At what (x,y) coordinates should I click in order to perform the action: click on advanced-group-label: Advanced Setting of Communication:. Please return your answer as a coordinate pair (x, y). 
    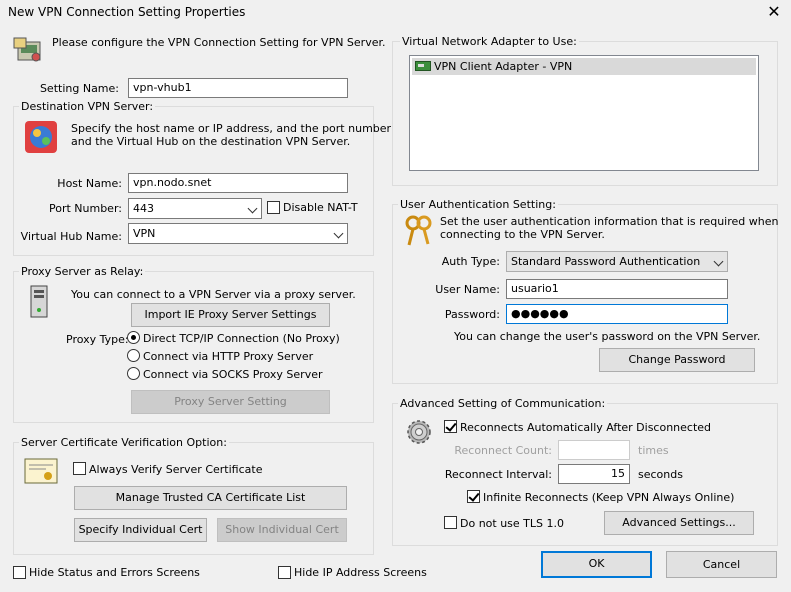
    Looking at the image, I should click on (503, 403).